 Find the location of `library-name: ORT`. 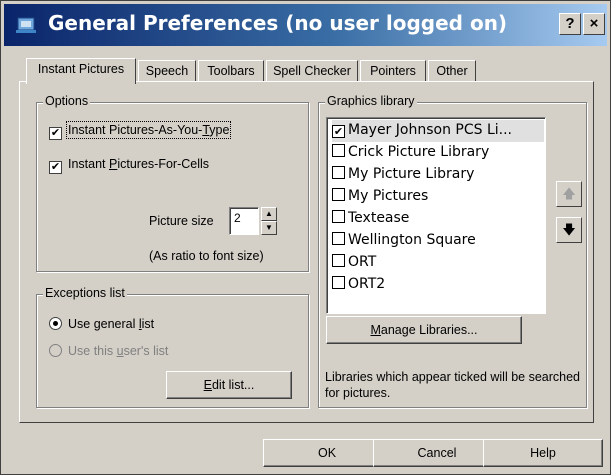

library-name: ORT is located at coordinates (362, 262).